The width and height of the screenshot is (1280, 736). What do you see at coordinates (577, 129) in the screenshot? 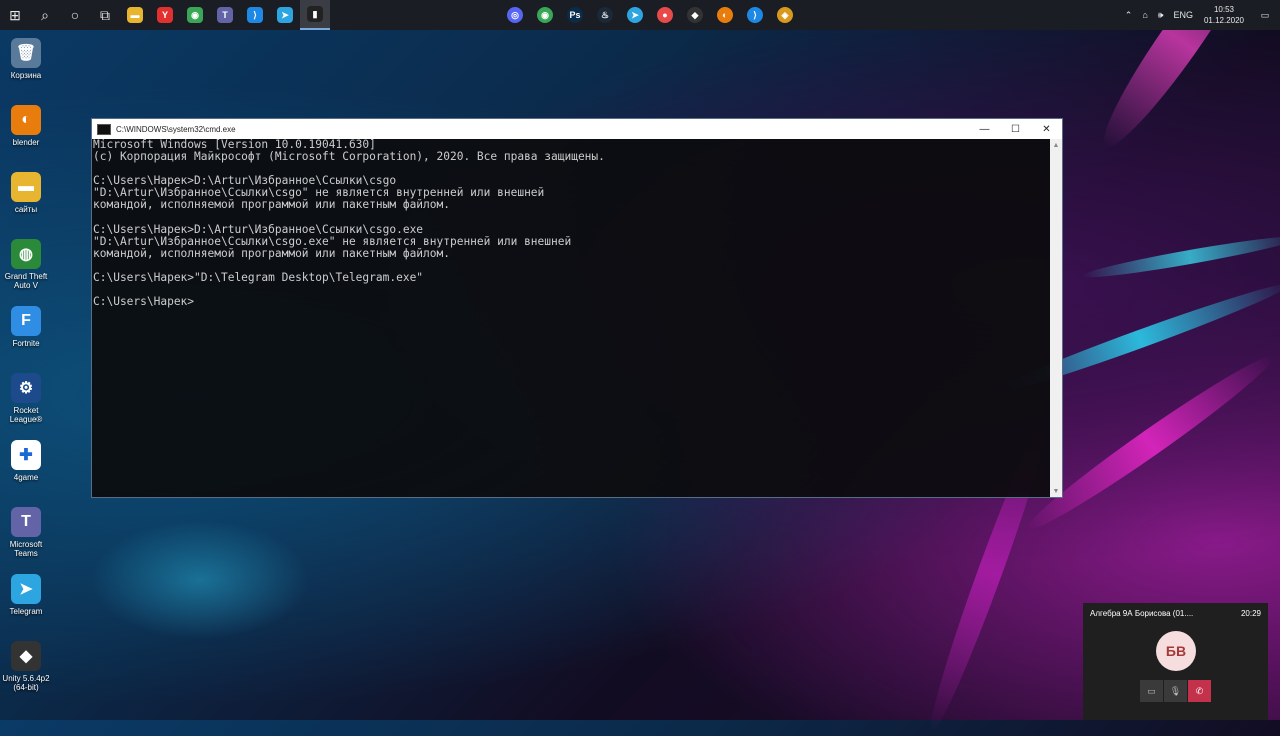
I see `cmd-titlebar: C:\WINDOWS\system32\cmd.exe — ☐ ✕` at bounding box center [577, 129].